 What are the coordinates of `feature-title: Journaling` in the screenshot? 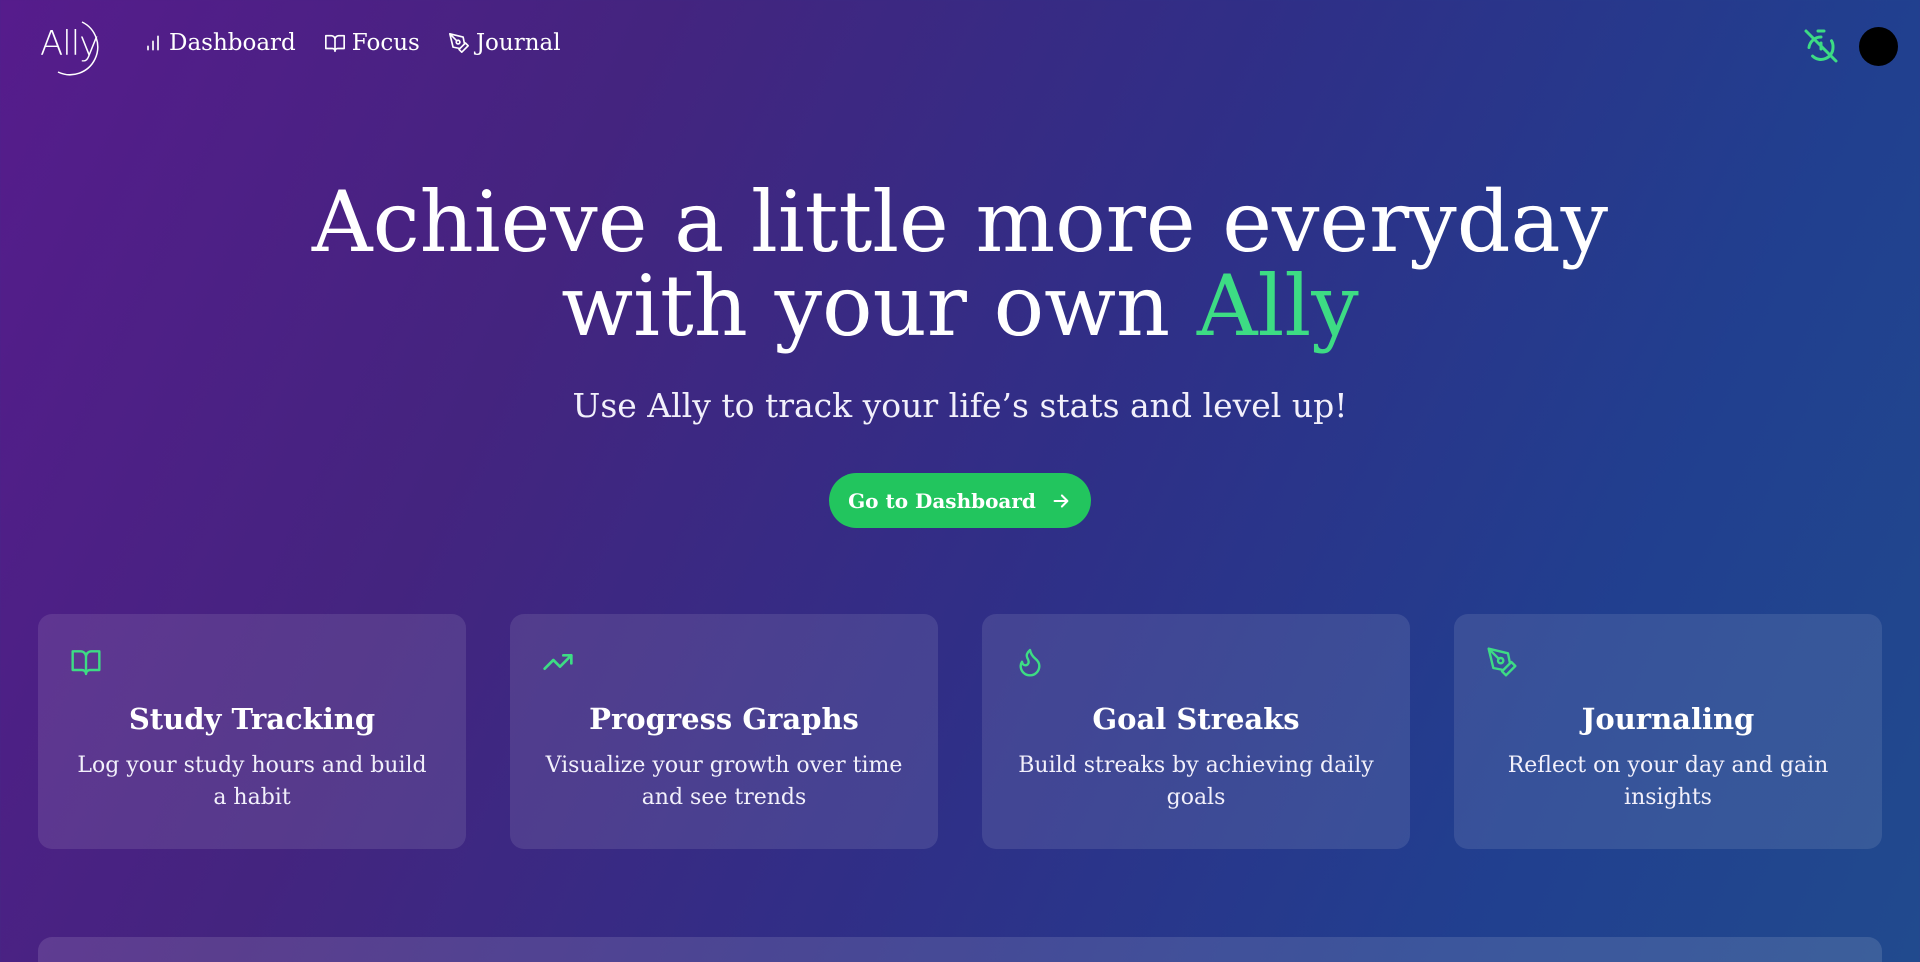 It's located at (1668, 719).